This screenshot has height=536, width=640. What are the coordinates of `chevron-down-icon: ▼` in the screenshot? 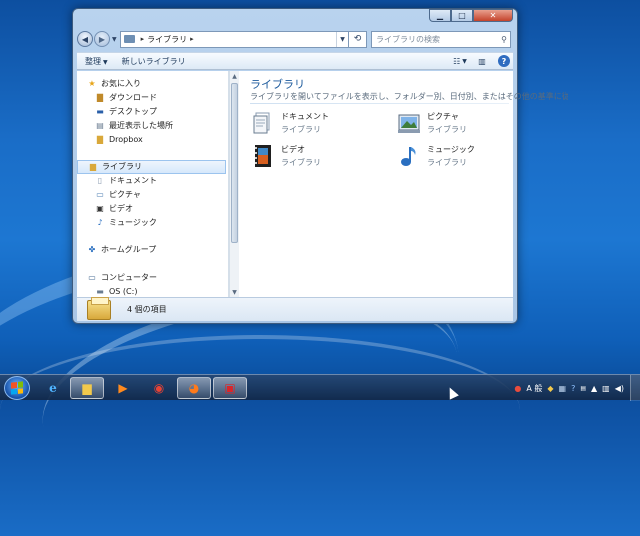 It's located at (464, 61).